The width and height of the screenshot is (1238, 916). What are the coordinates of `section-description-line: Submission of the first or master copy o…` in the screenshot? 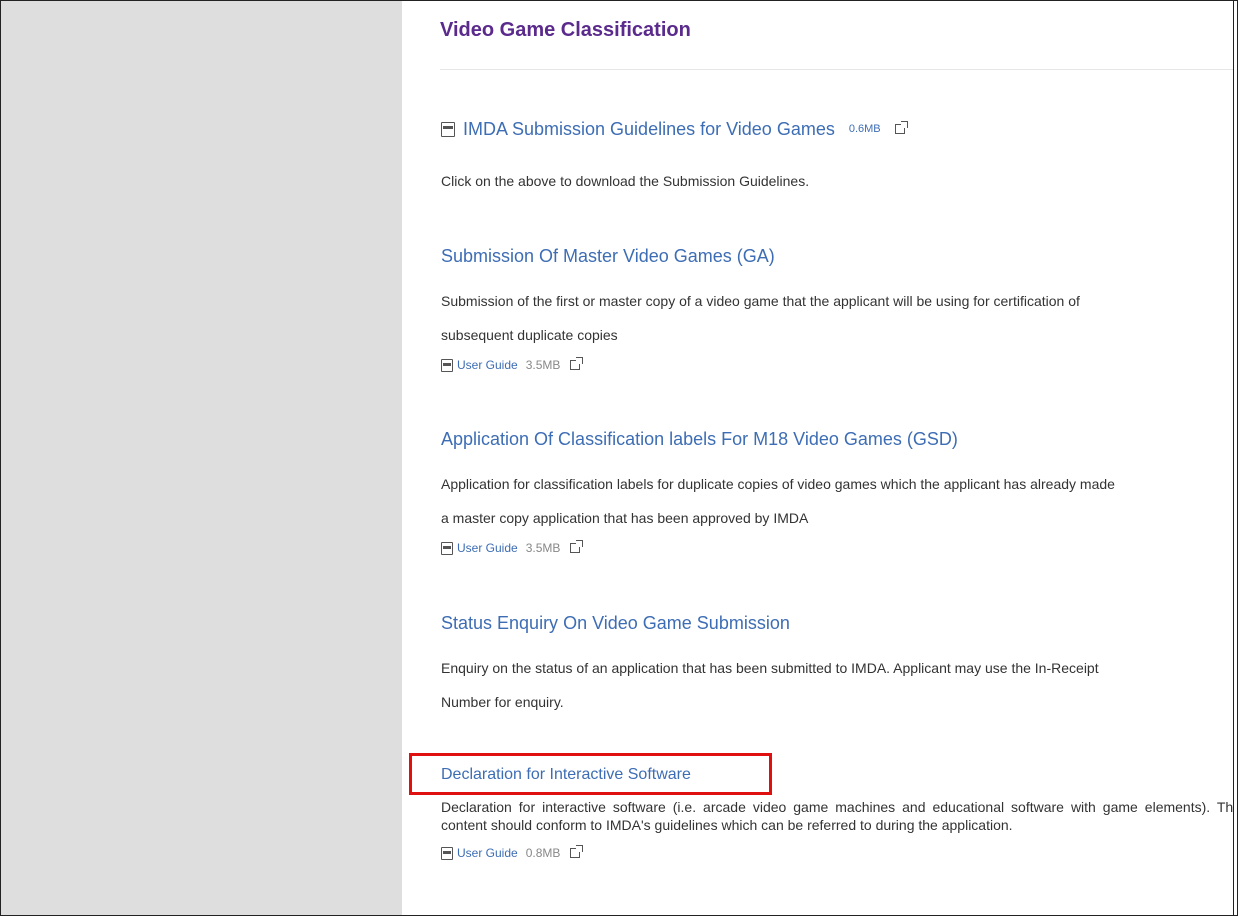 It's located at (760, 301).